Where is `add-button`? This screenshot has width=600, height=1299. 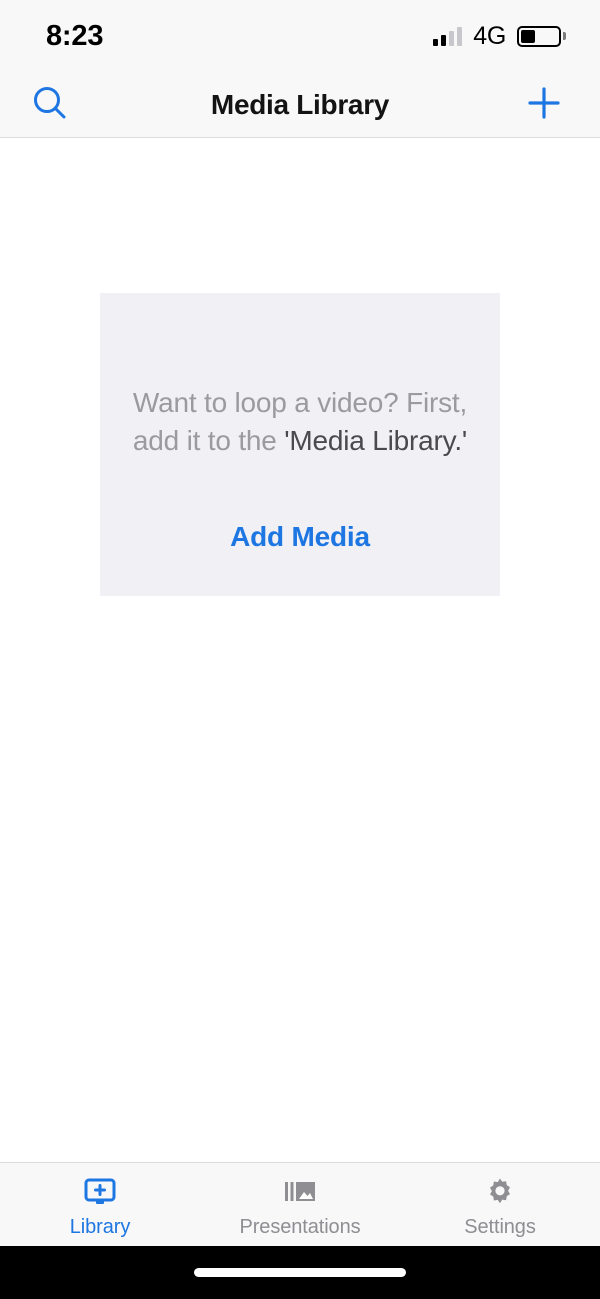
add-button is located at coordinates (544, 105).